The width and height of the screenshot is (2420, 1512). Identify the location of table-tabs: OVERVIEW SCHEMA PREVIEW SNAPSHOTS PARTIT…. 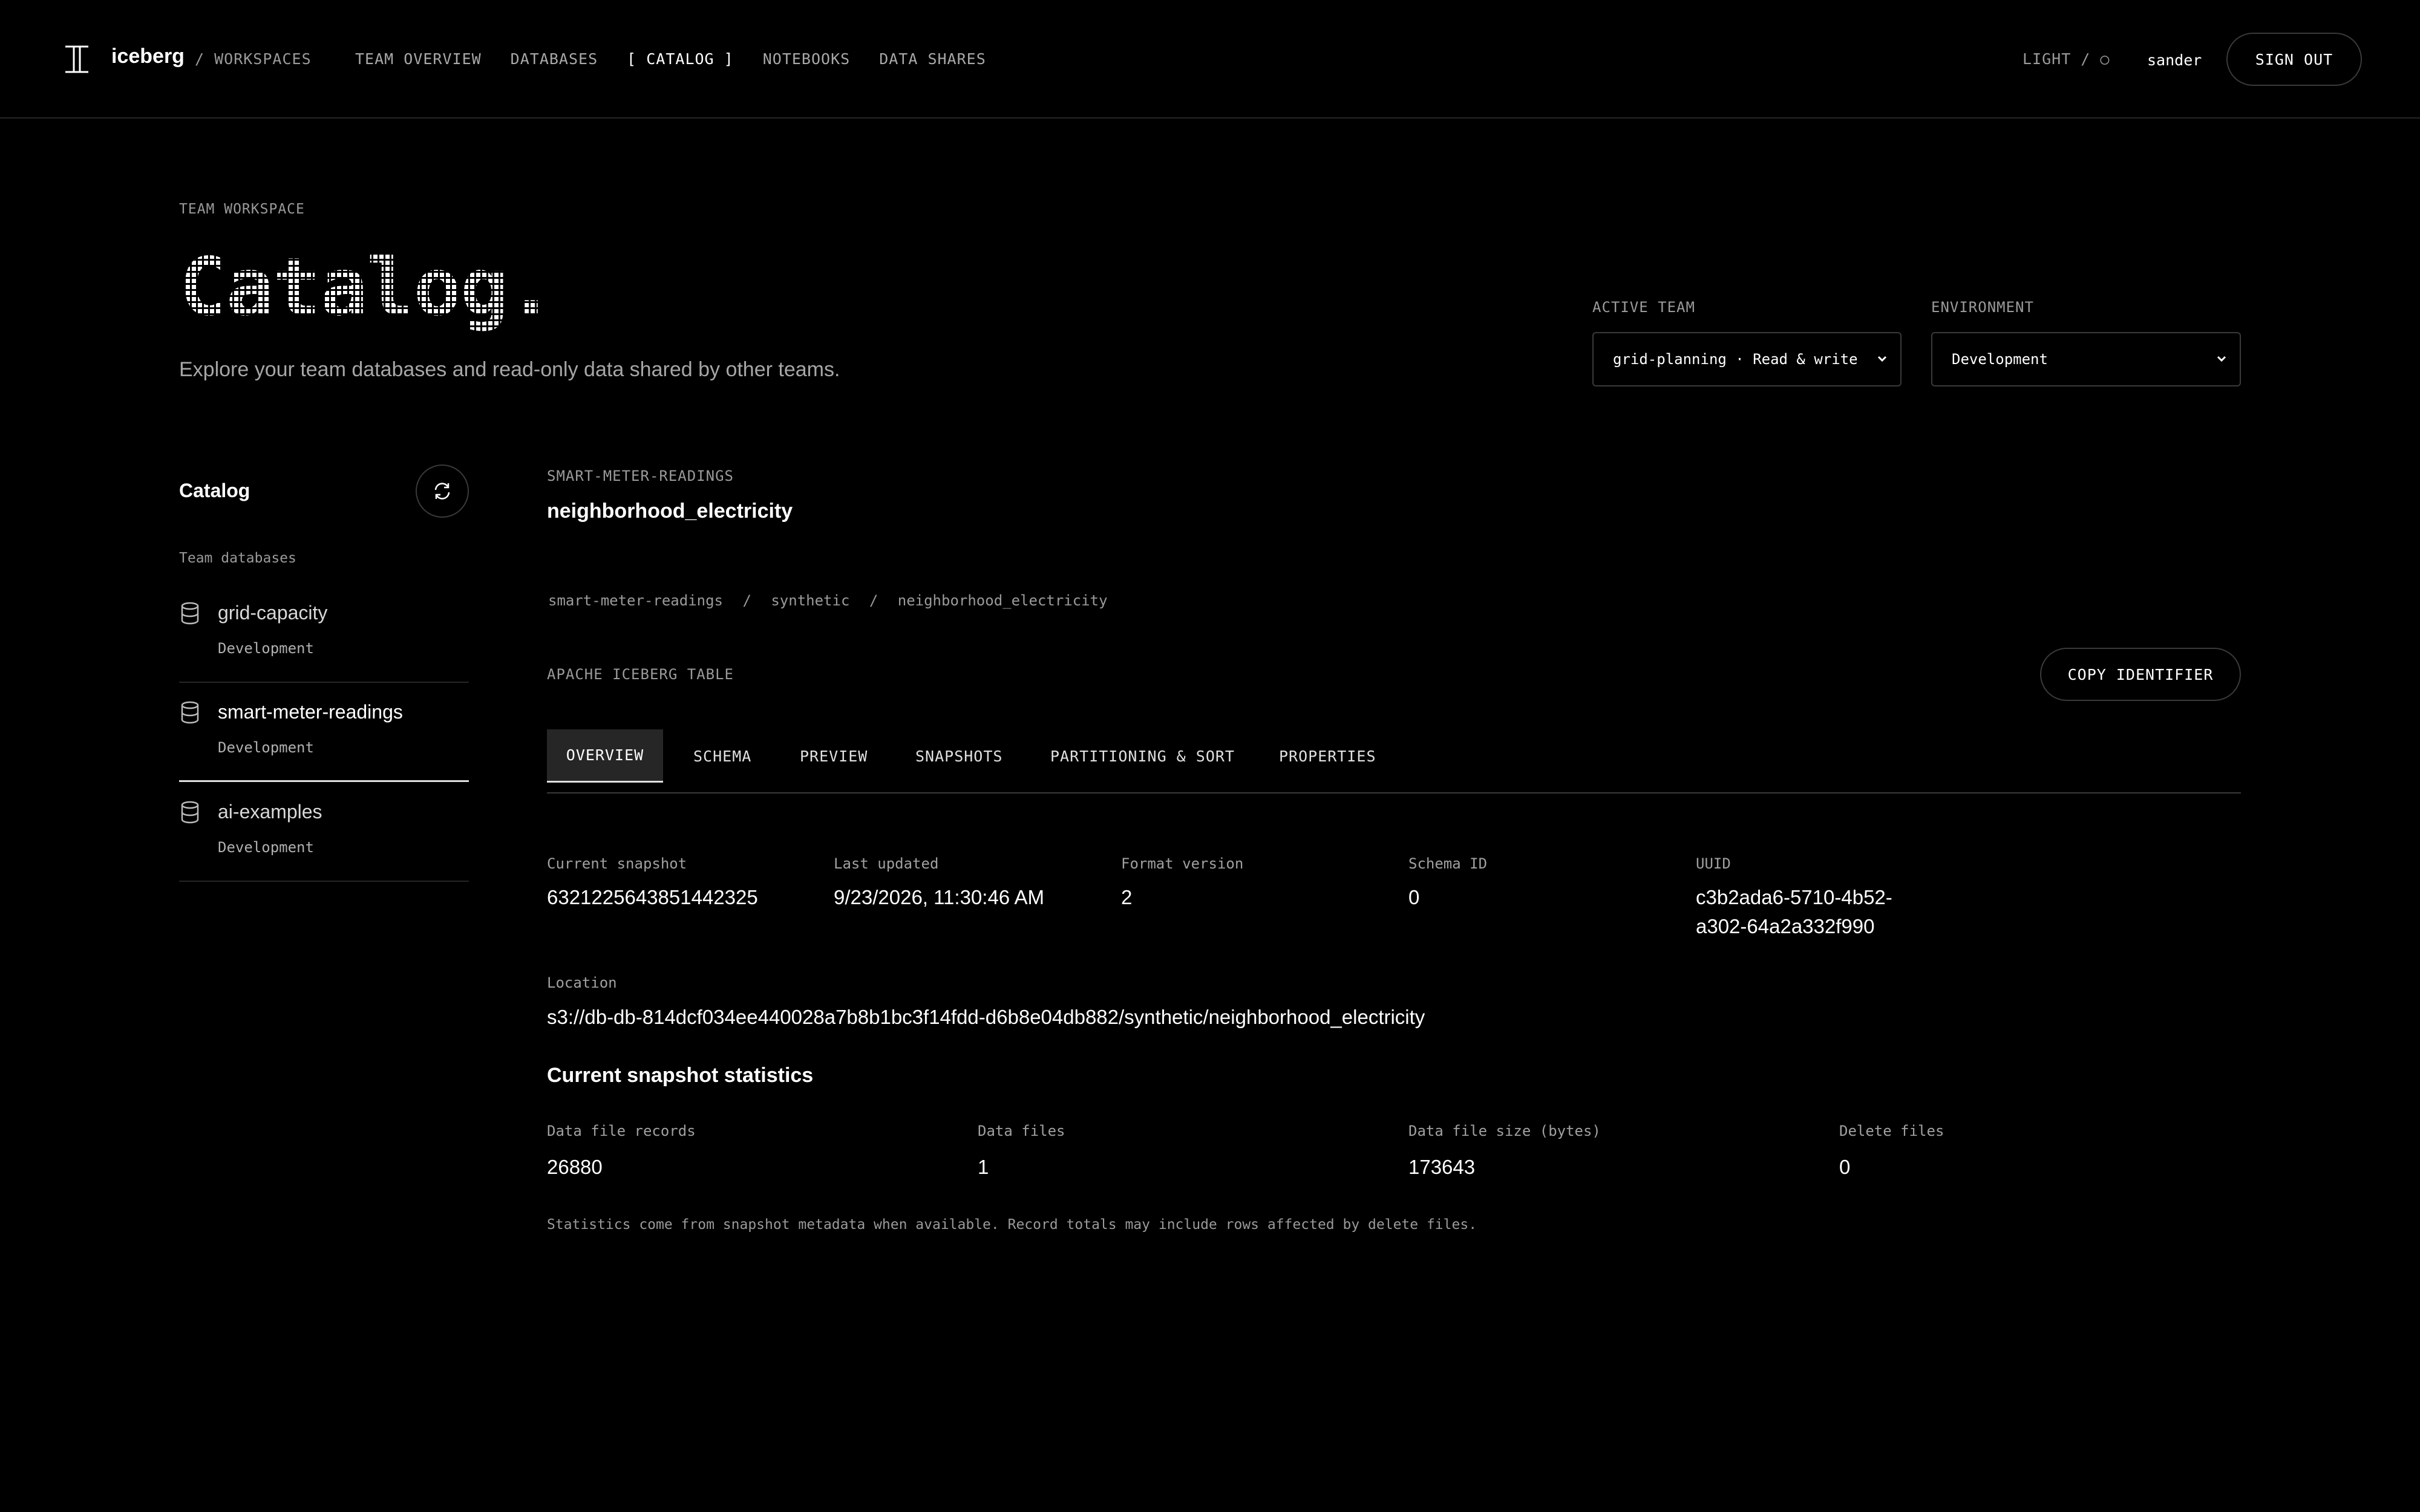
(1394, 761).